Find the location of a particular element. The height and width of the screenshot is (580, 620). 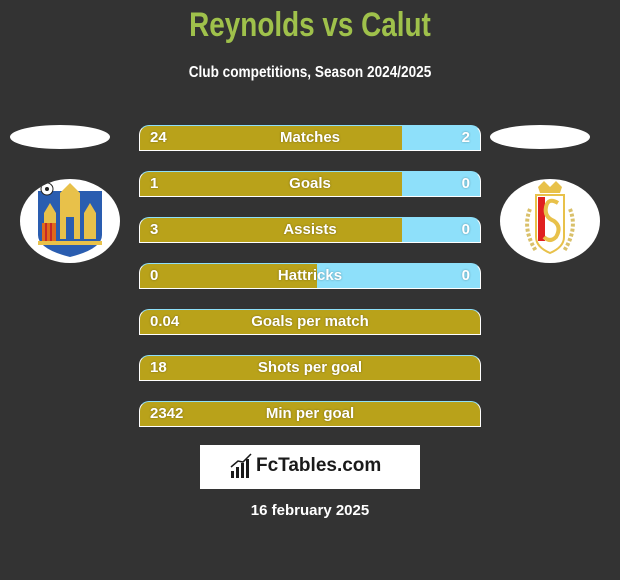

comparison-bar: 0 Hattricks 0 is located at coordinates (310, 276).